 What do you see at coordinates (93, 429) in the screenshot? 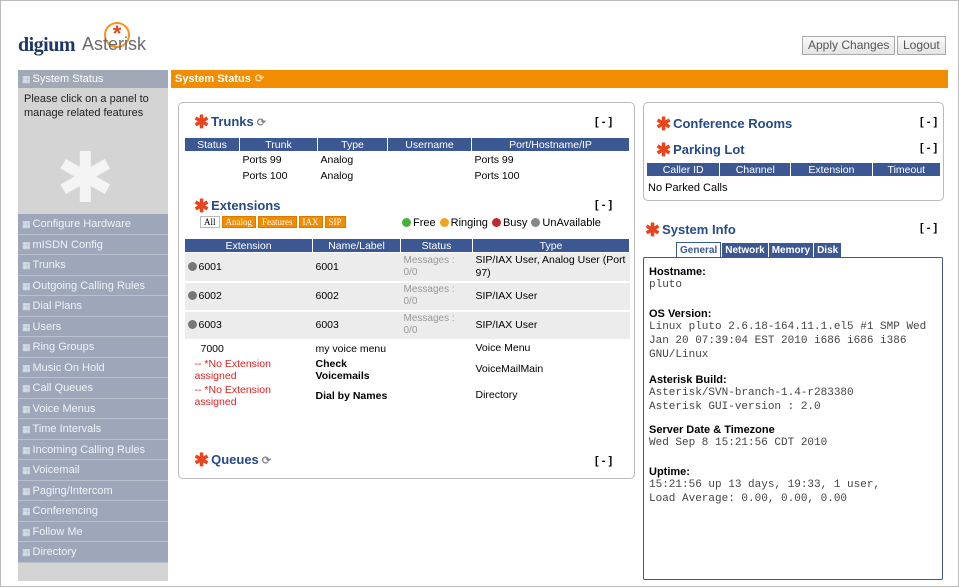
I see `sidebar-item-time-intervals: ▦ Time Intervals` at bounding box center [93, 429].